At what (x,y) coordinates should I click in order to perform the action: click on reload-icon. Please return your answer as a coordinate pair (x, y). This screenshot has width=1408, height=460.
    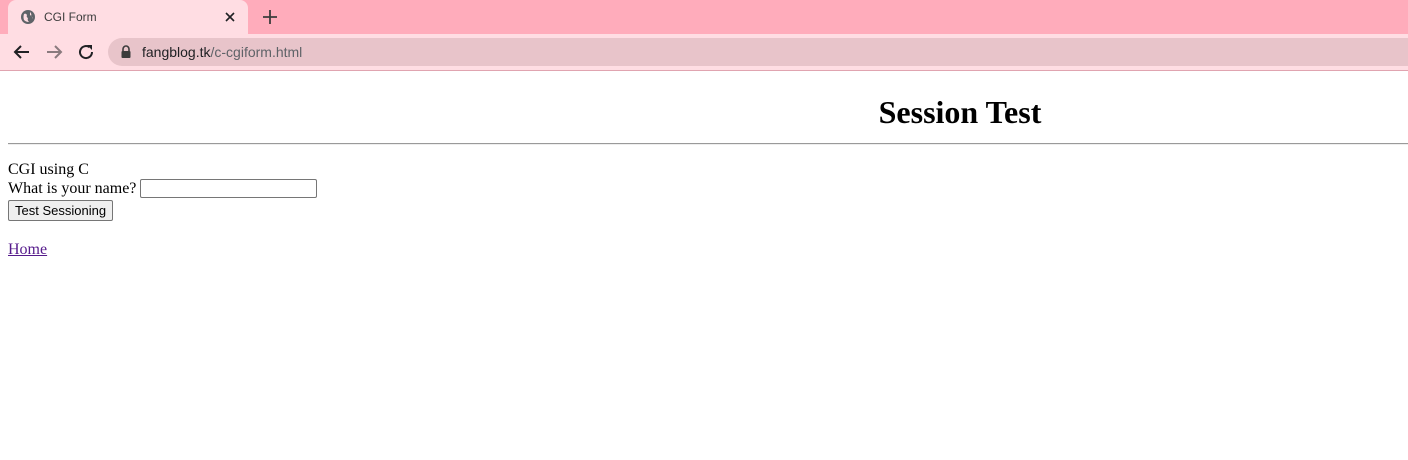
    Looking at the image, I should click on (86, 52).